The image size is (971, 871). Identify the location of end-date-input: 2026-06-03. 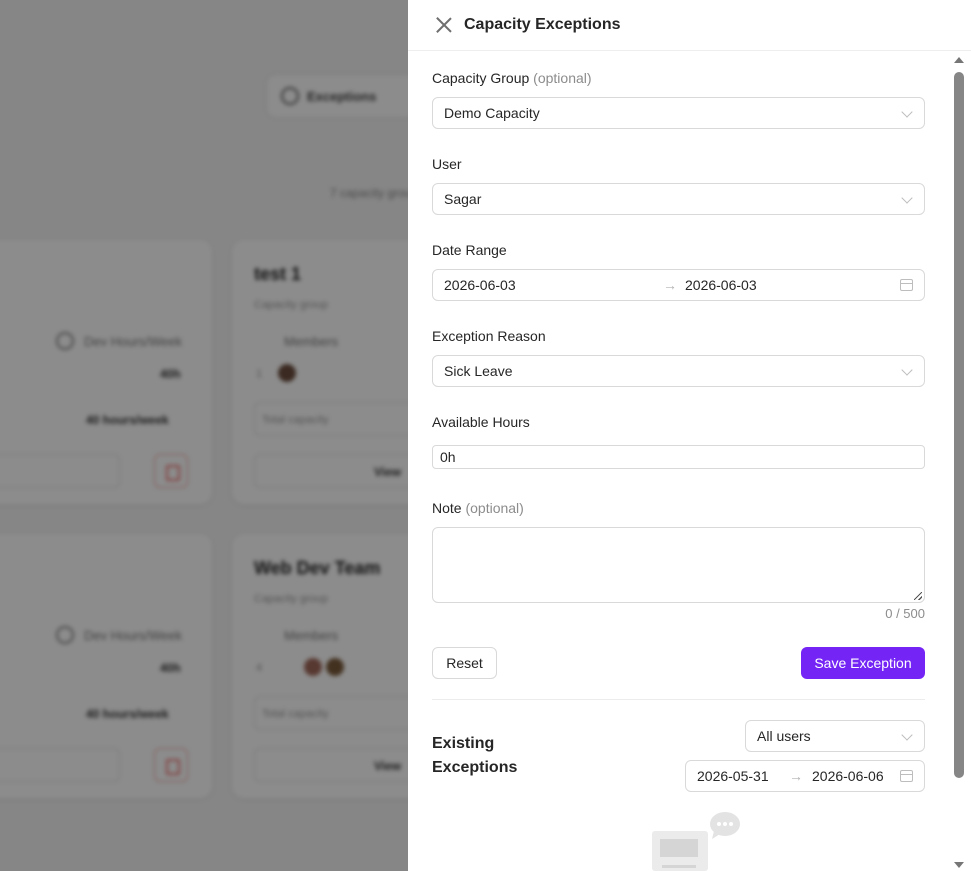
(721, 285).